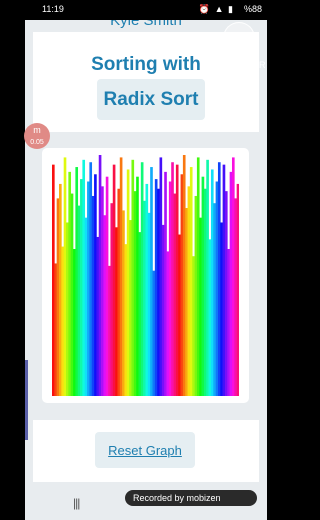  Describe the element at coordinates (239, 38) in the screenshot. I see `kinemaster-logo-icon` at that location.